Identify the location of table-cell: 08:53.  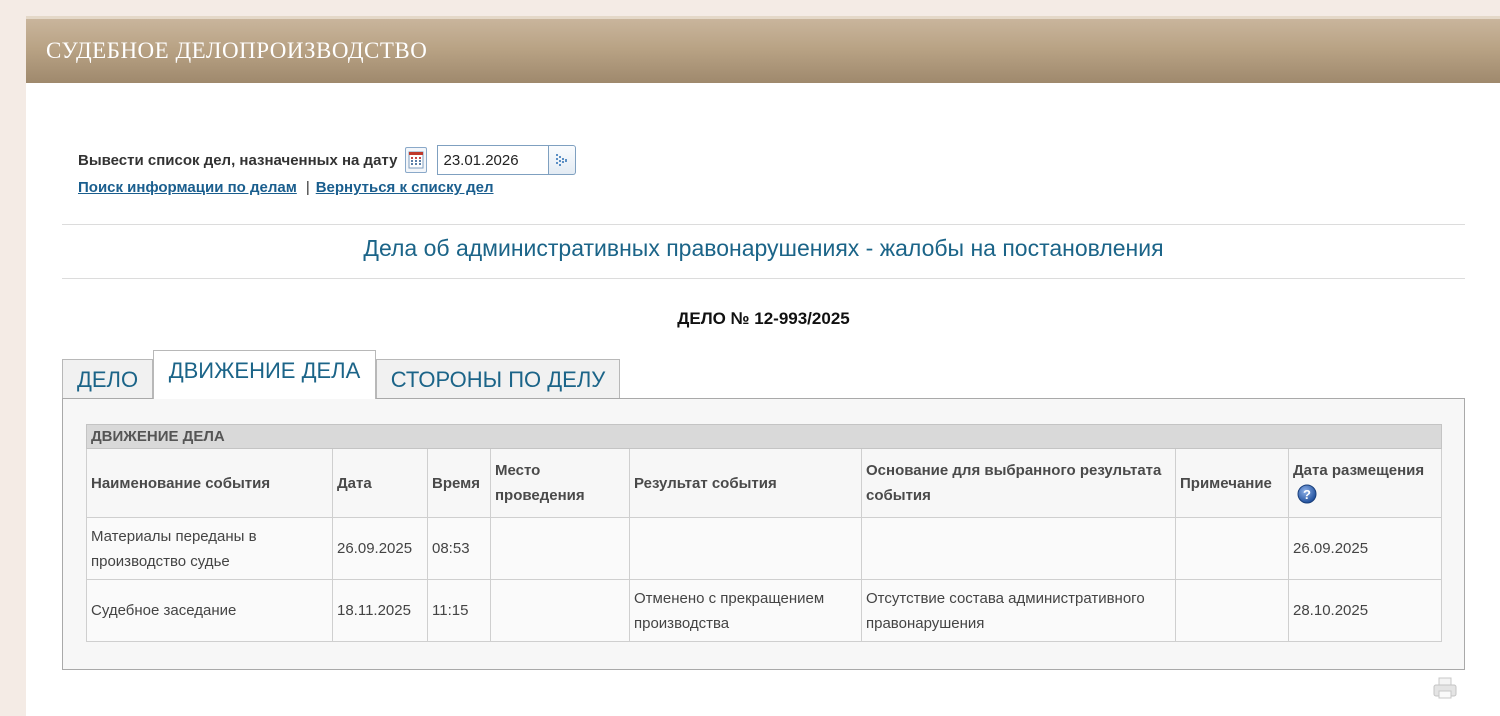
(459, 548).